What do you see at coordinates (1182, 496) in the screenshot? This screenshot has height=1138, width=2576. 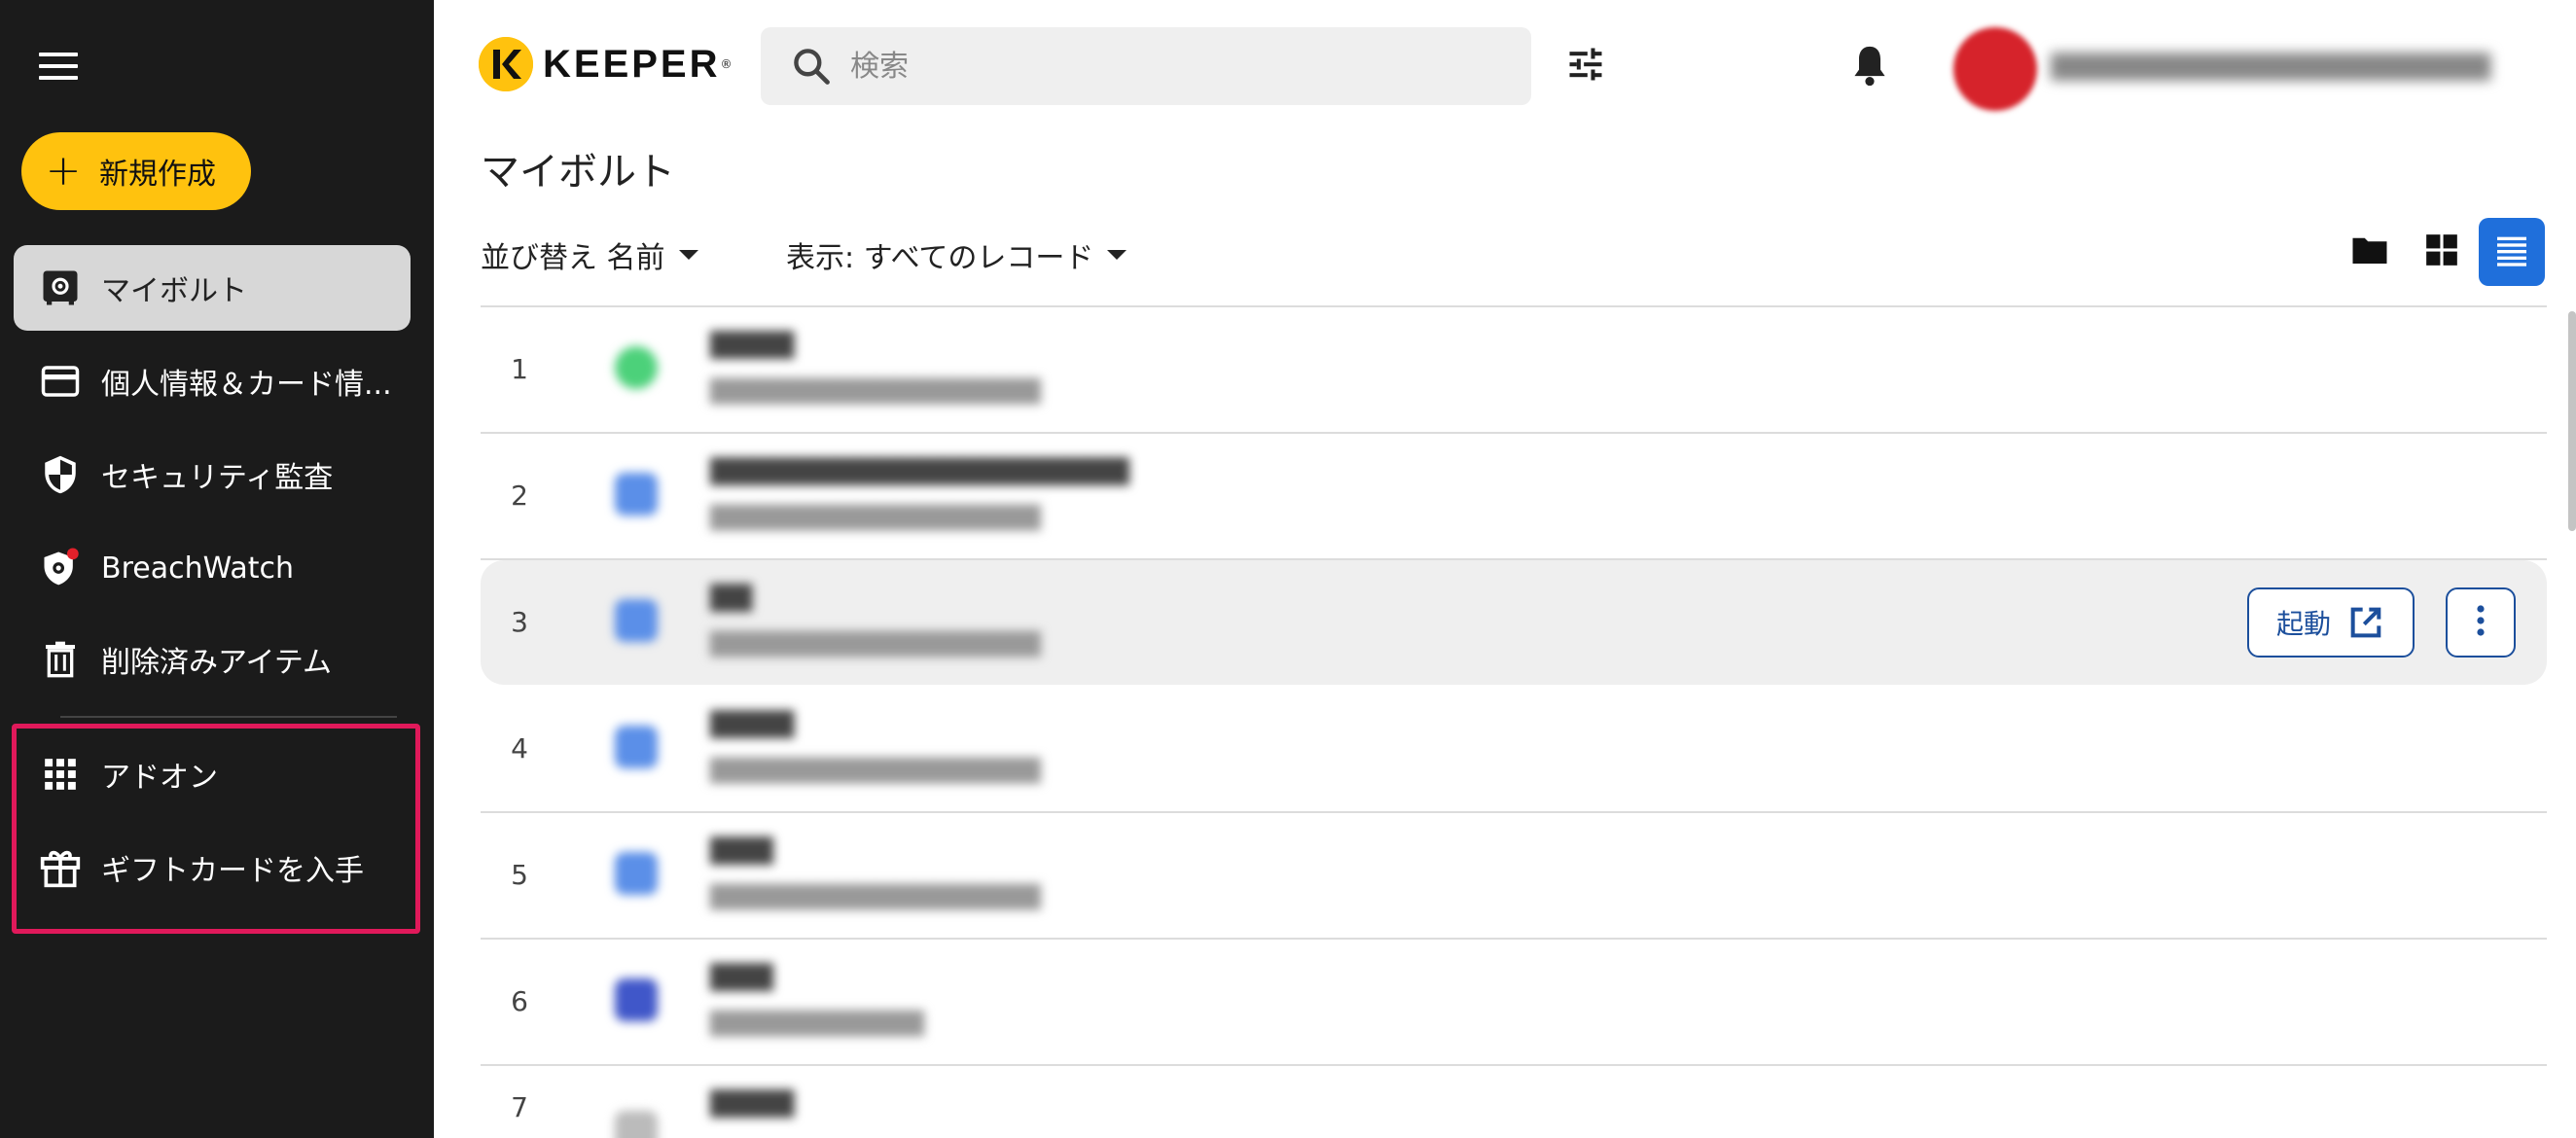 I see `record-blurred: ▇▇▇▇▇▇▇▇▇▇▇▇▇▇▇▇▇▇▇▇ ▇▇▇▇▇▇▇▇▇▇▇▇▇▇▇▇▇` at bounding box center [1182, 496].